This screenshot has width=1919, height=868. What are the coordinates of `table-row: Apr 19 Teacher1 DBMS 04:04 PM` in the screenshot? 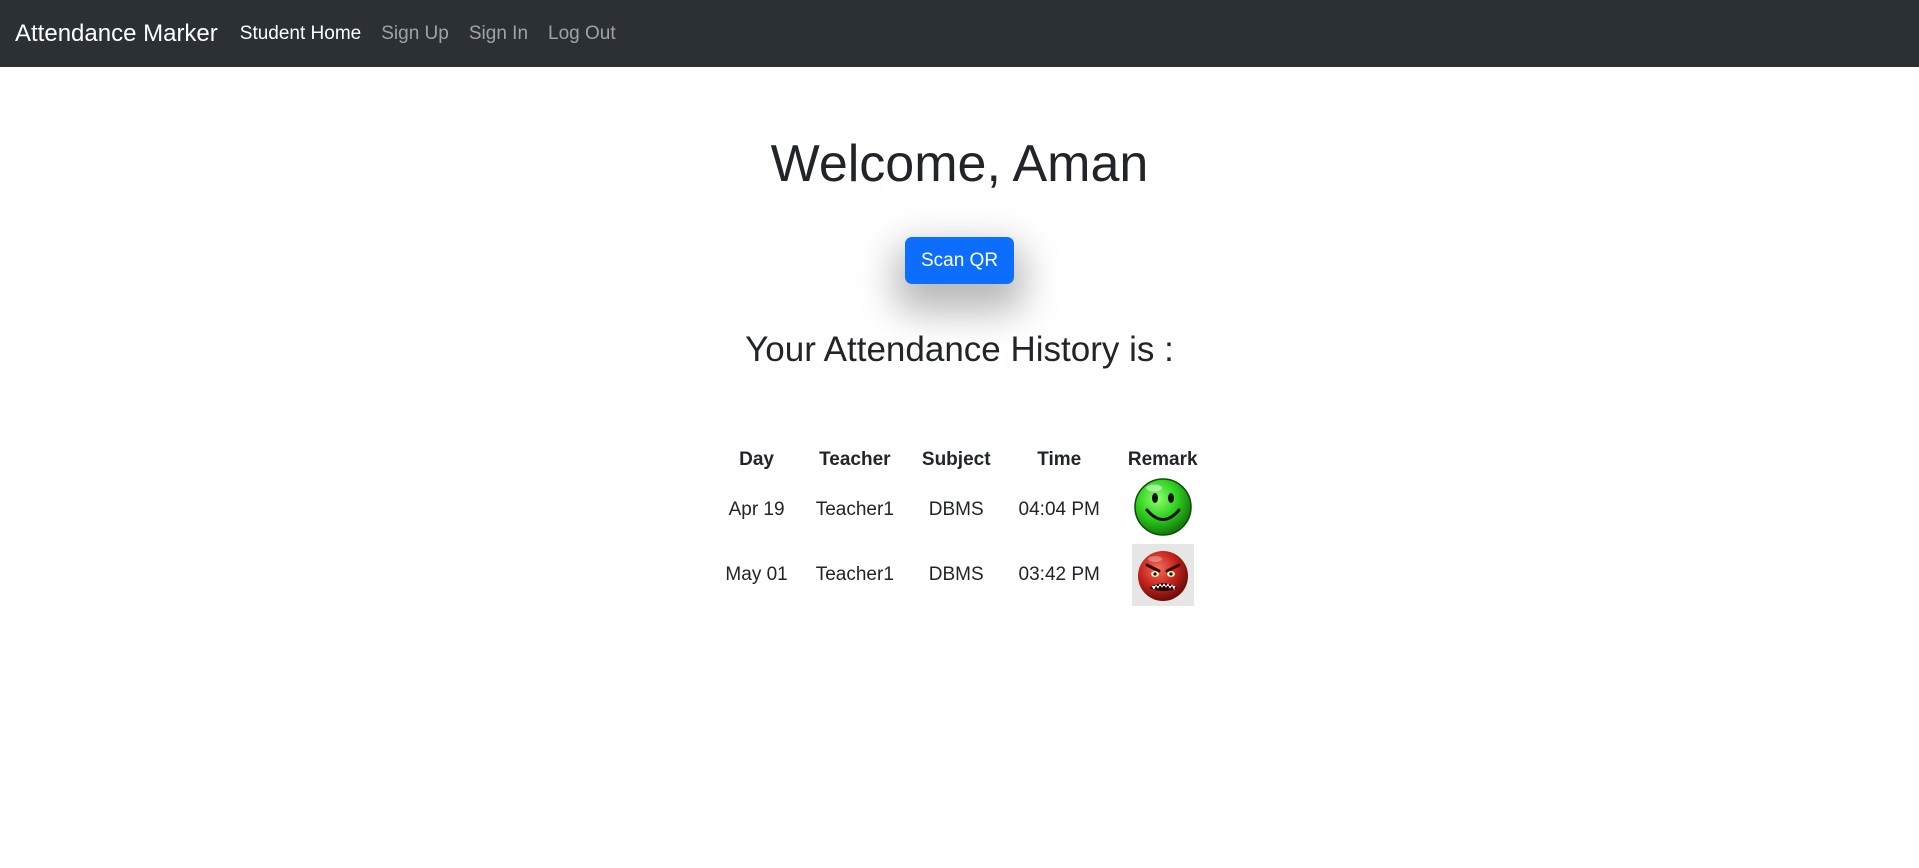 It's located at (961, 510).